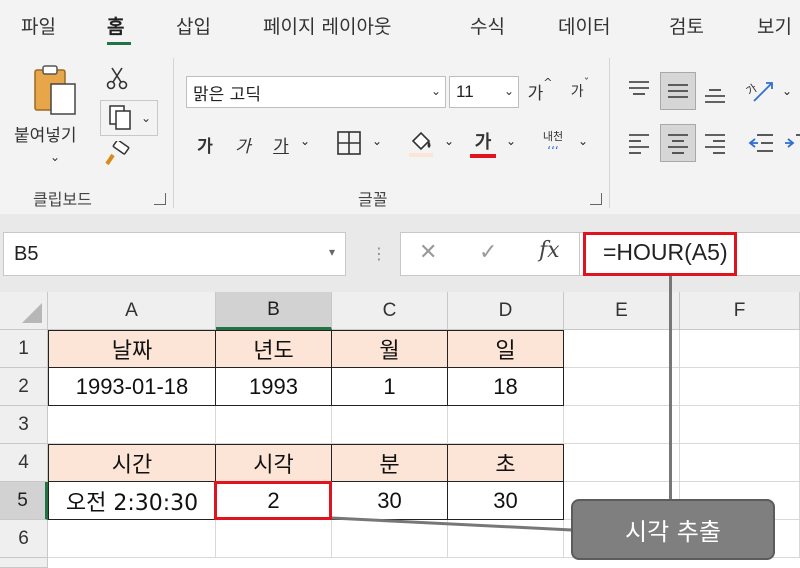 The width and height of the screenshot is (800, 568). I want to click on tab-insert: 삽입, so click(193, 25).